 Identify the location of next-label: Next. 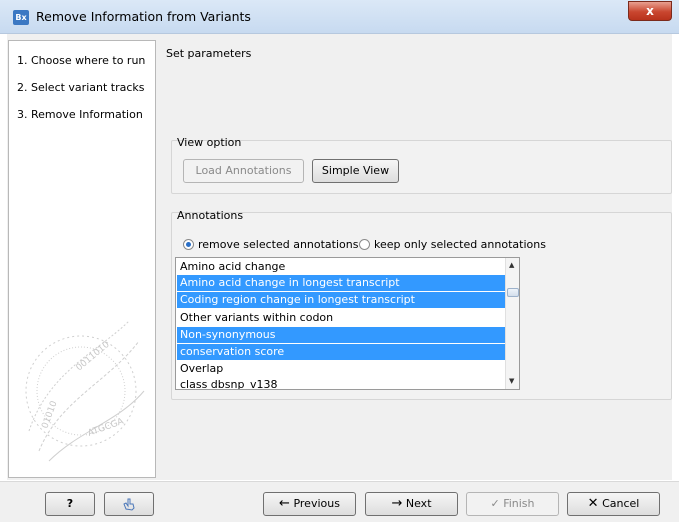
(418, 503).